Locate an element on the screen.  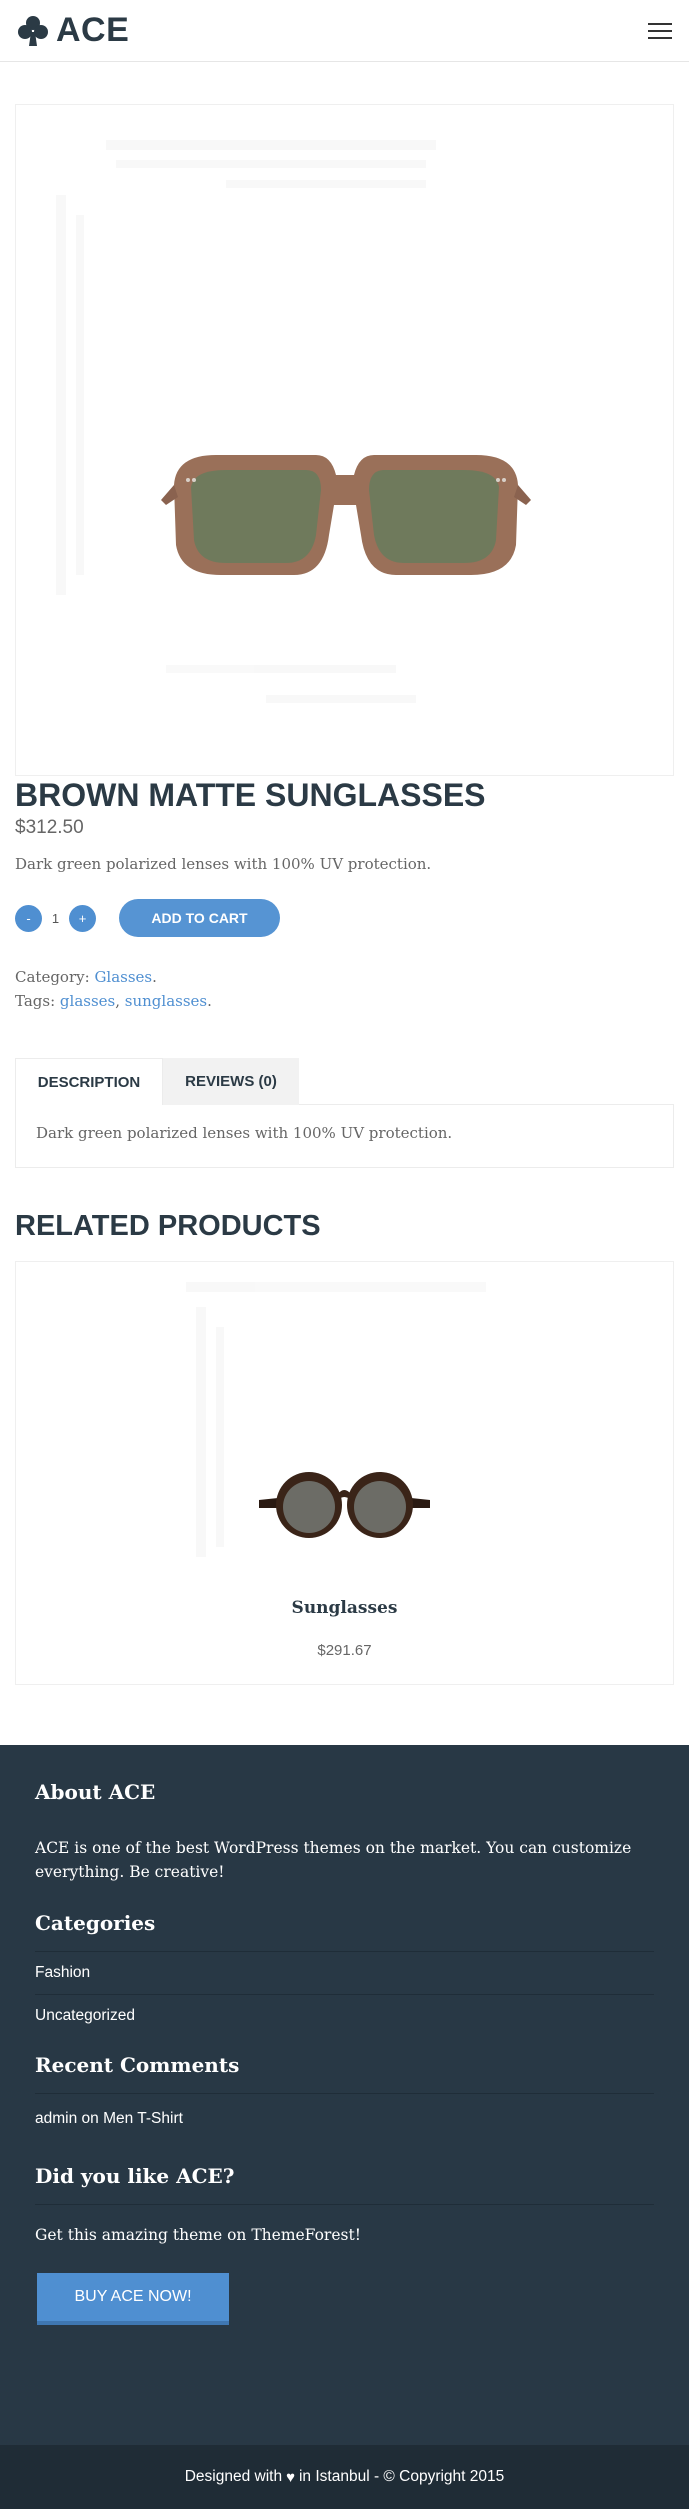
tag-link: glasses is located at coordinates (87, 1001).